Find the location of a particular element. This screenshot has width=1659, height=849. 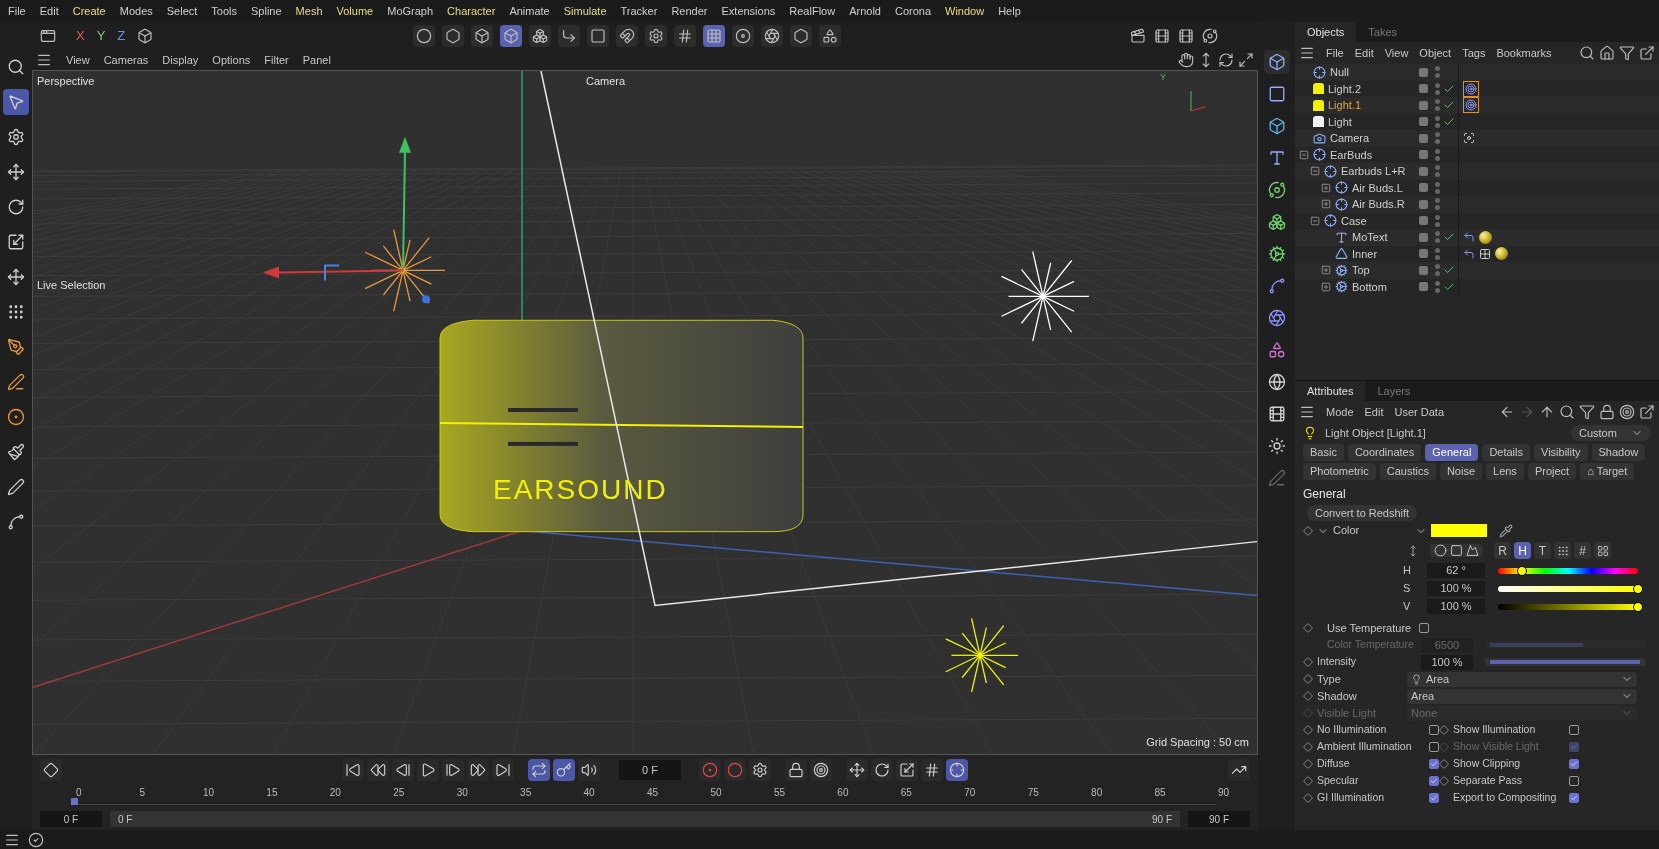

menu-item: Tracker is located at coordinates (639, 11).